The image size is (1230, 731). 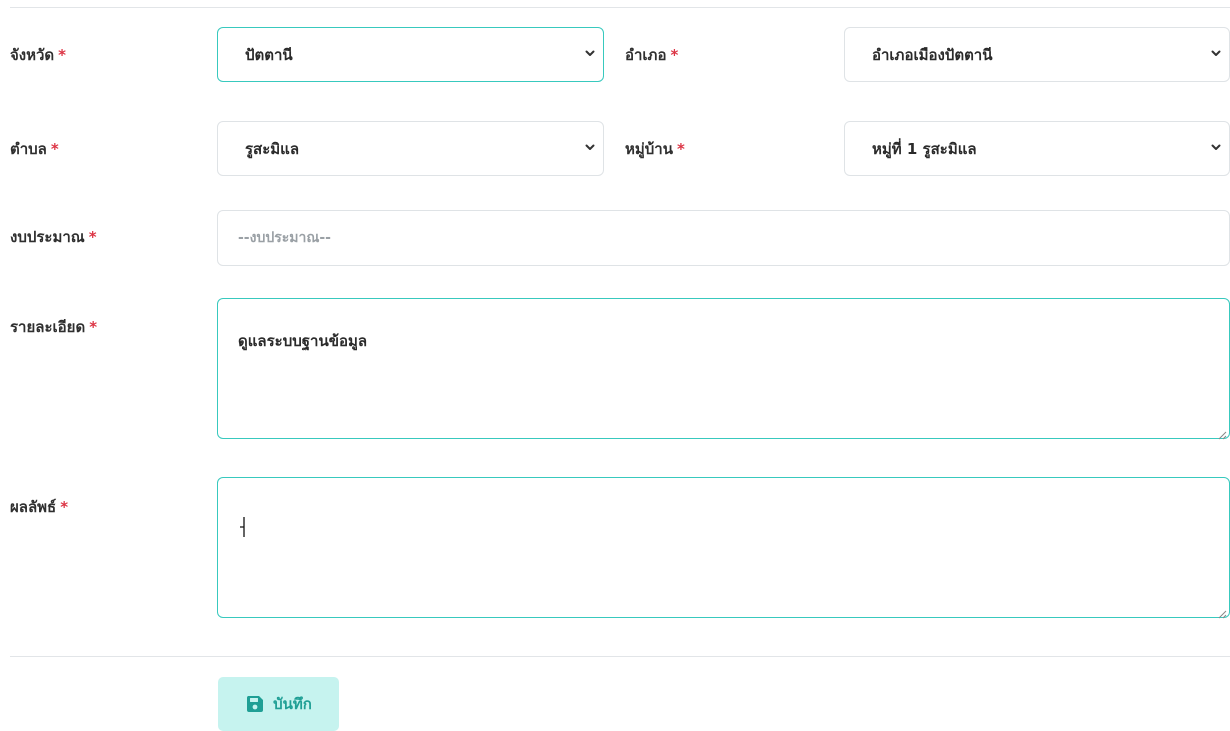 What do you see at coordinates (410, 148) in the screenshot?
I see `subdistrict-select: รูสะมิแล` at bounding box center [410, 148].